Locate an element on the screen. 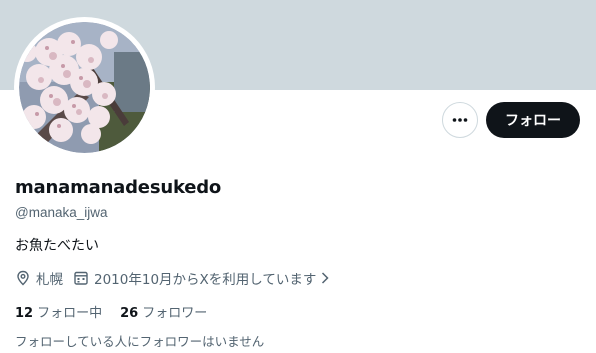 The image size is (596, 353). followers-label: フォロワー is located at coordinates (175, 313).